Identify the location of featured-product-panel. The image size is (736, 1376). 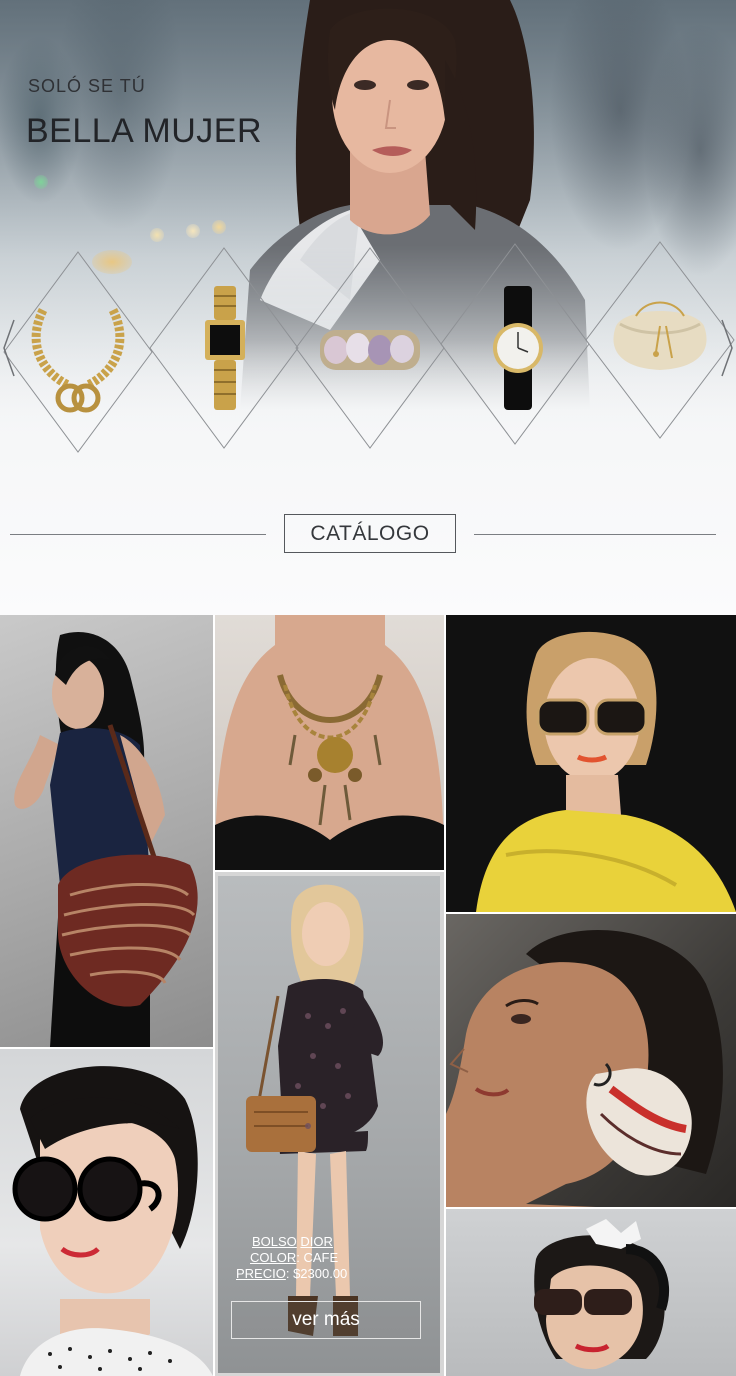
(329, 1124).